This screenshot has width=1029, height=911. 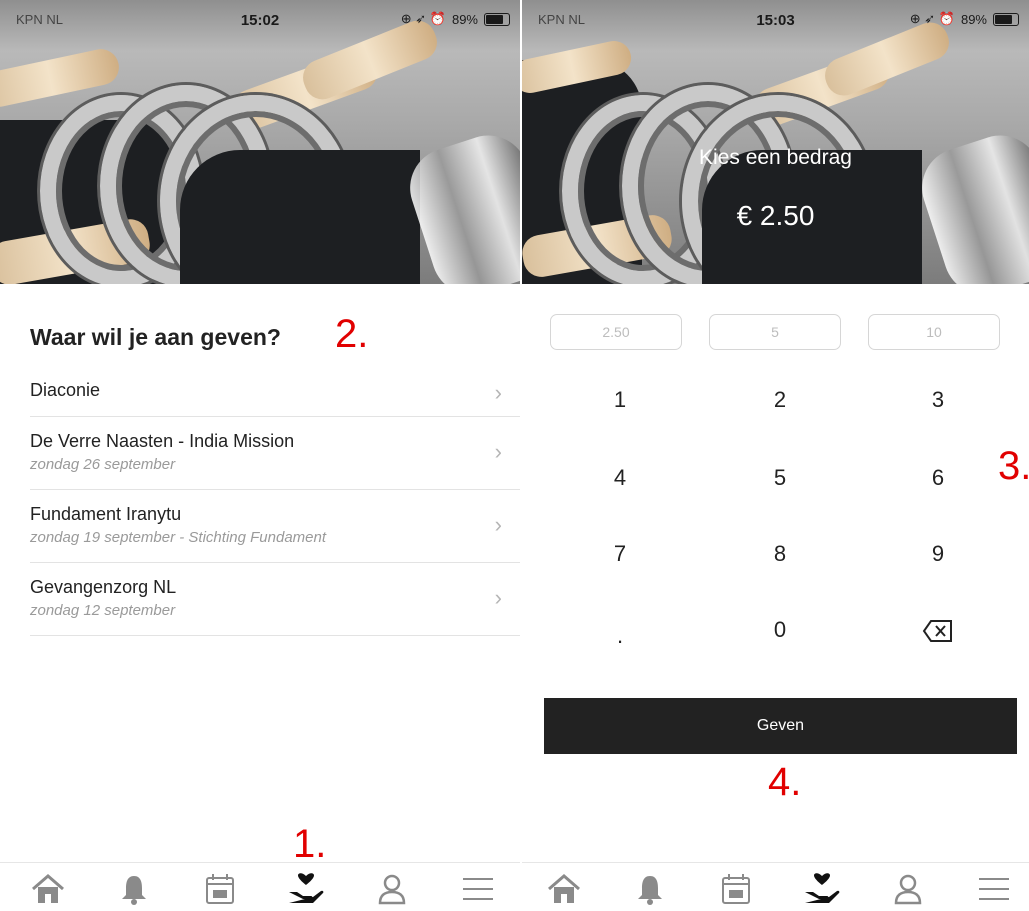 What do you see at coordinates (780, 478) in the screenshot?
I see `key-5: 5` at bounding box center [780, 478].